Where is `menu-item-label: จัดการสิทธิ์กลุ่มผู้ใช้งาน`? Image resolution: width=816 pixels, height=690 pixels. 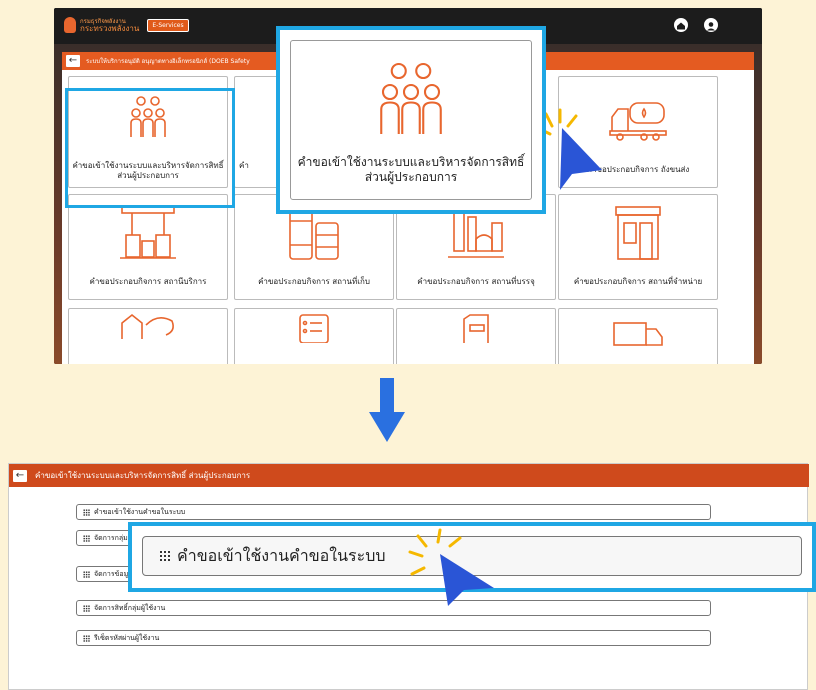
menu-item-label: จัดการสิทธิ์กลุ่มผู้ใช้งาน is located at coordinates (130, 607).